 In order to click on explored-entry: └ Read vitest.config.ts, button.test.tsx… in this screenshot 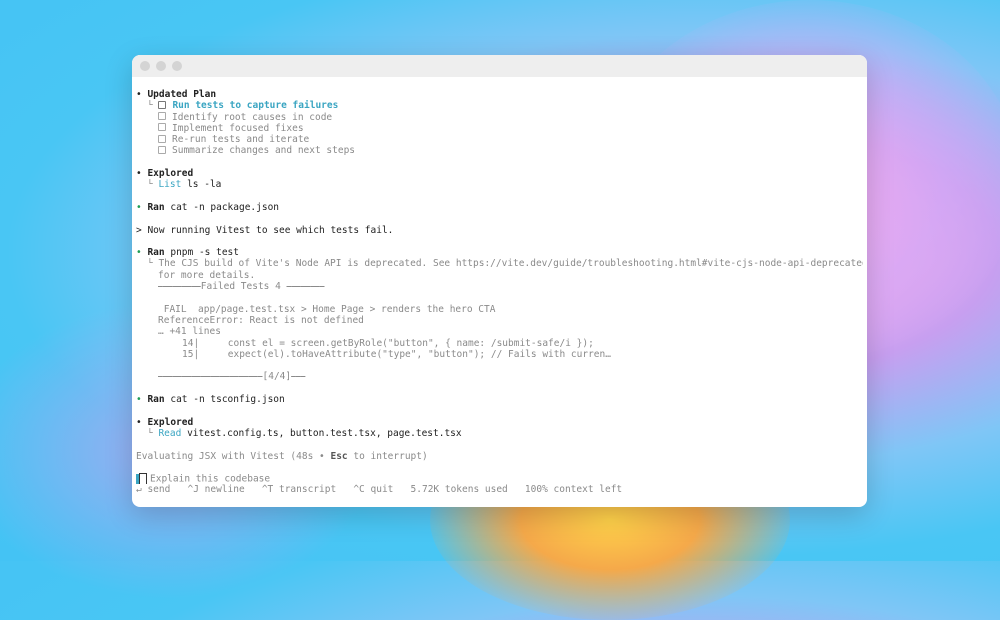, I will do `click(304, 433)`.